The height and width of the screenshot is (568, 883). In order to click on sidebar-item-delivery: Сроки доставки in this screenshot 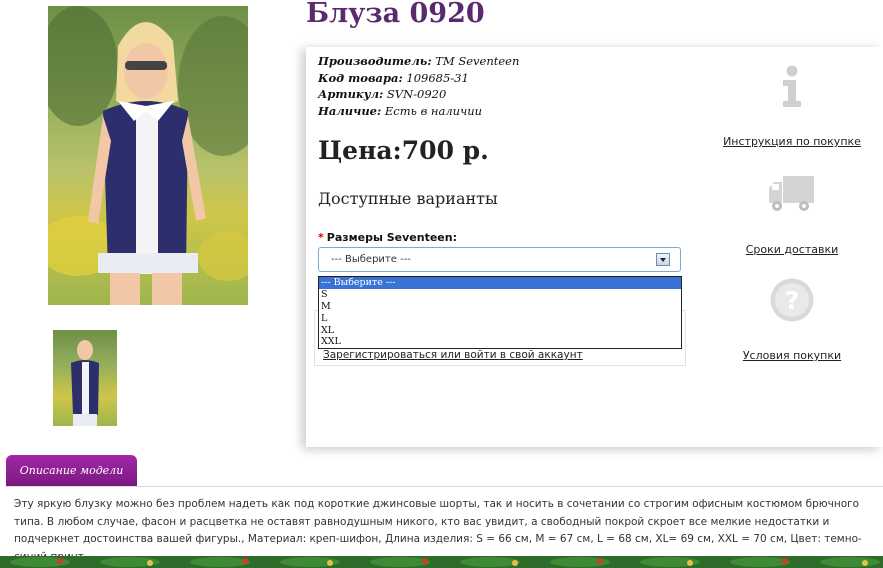, I will do `click(792, 214)`.